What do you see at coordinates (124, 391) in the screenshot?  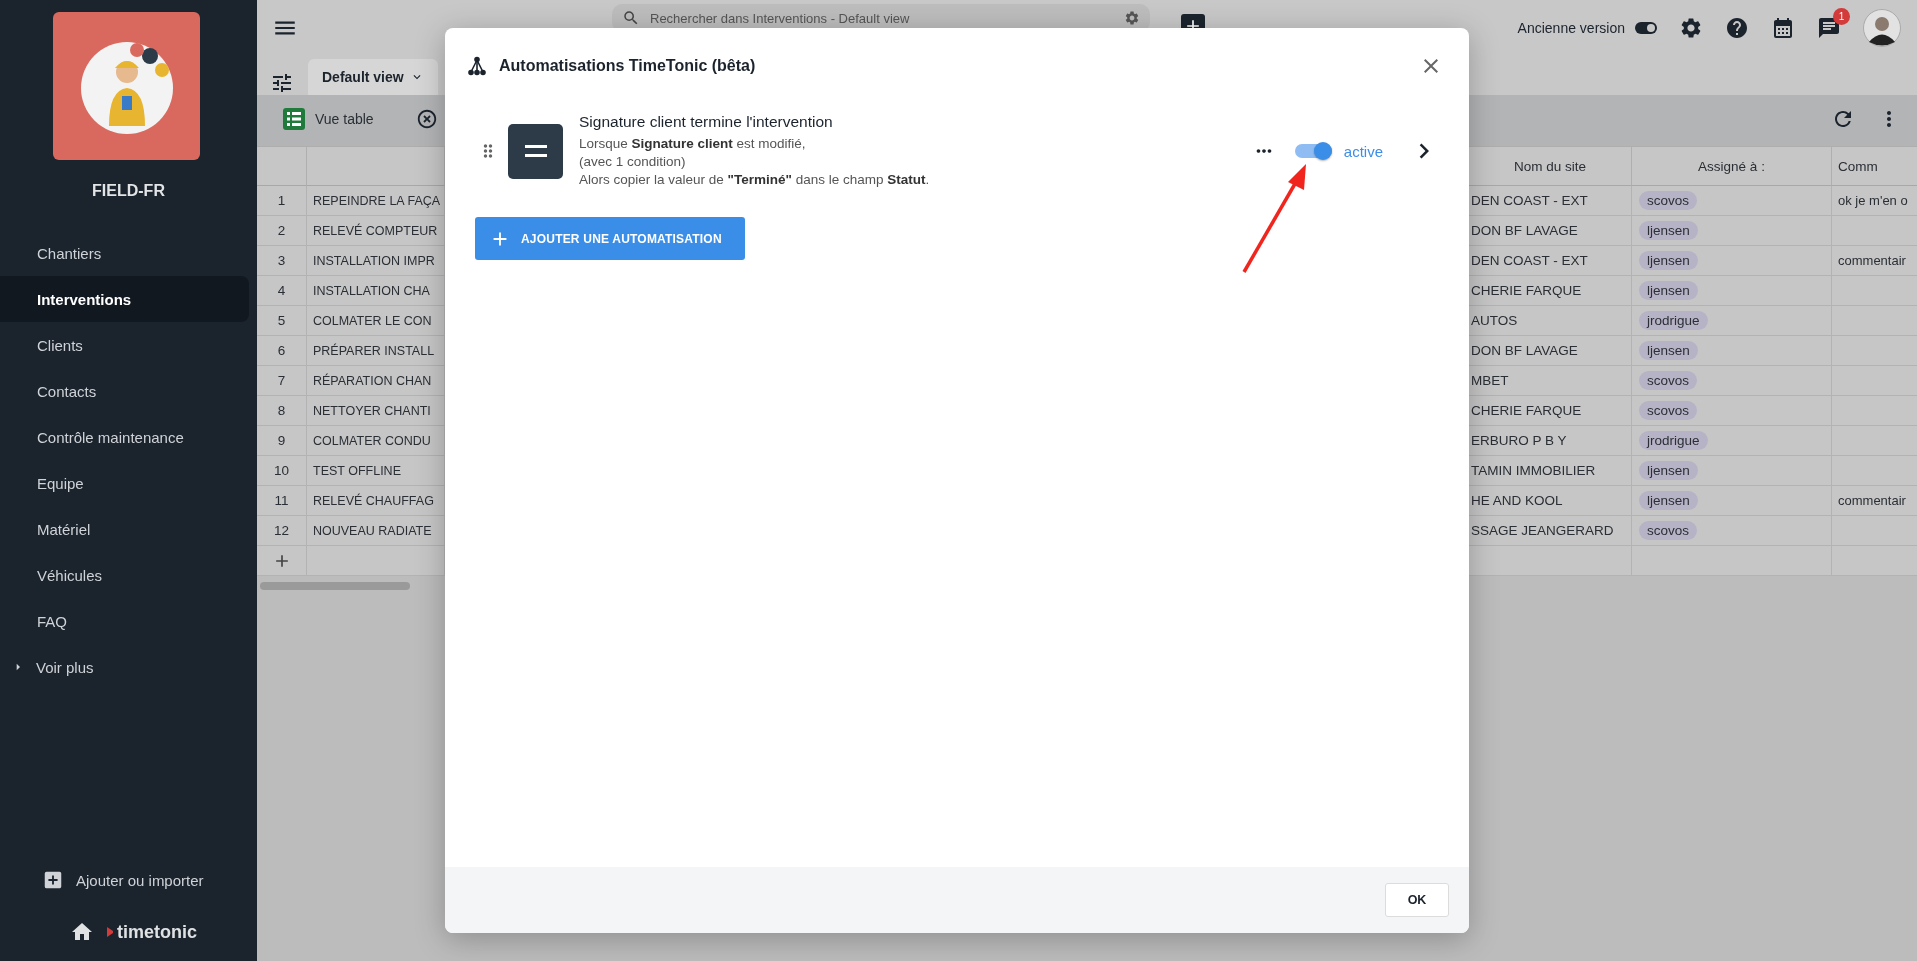 I see `nav-item: Contacts` at bounding box center [124, 391].